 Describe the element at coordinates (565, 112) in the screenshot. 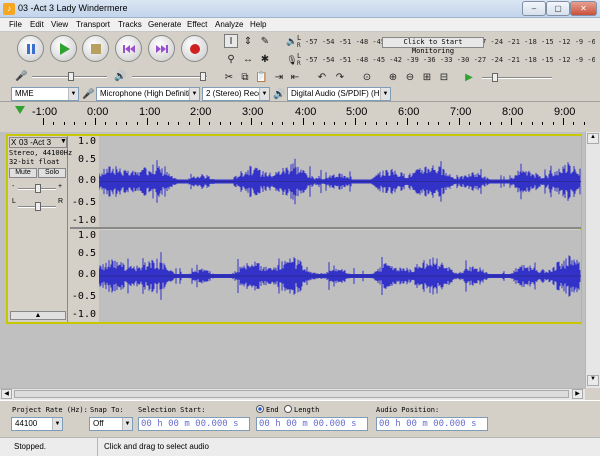

I see `ruler-label: 9:00` at that location.